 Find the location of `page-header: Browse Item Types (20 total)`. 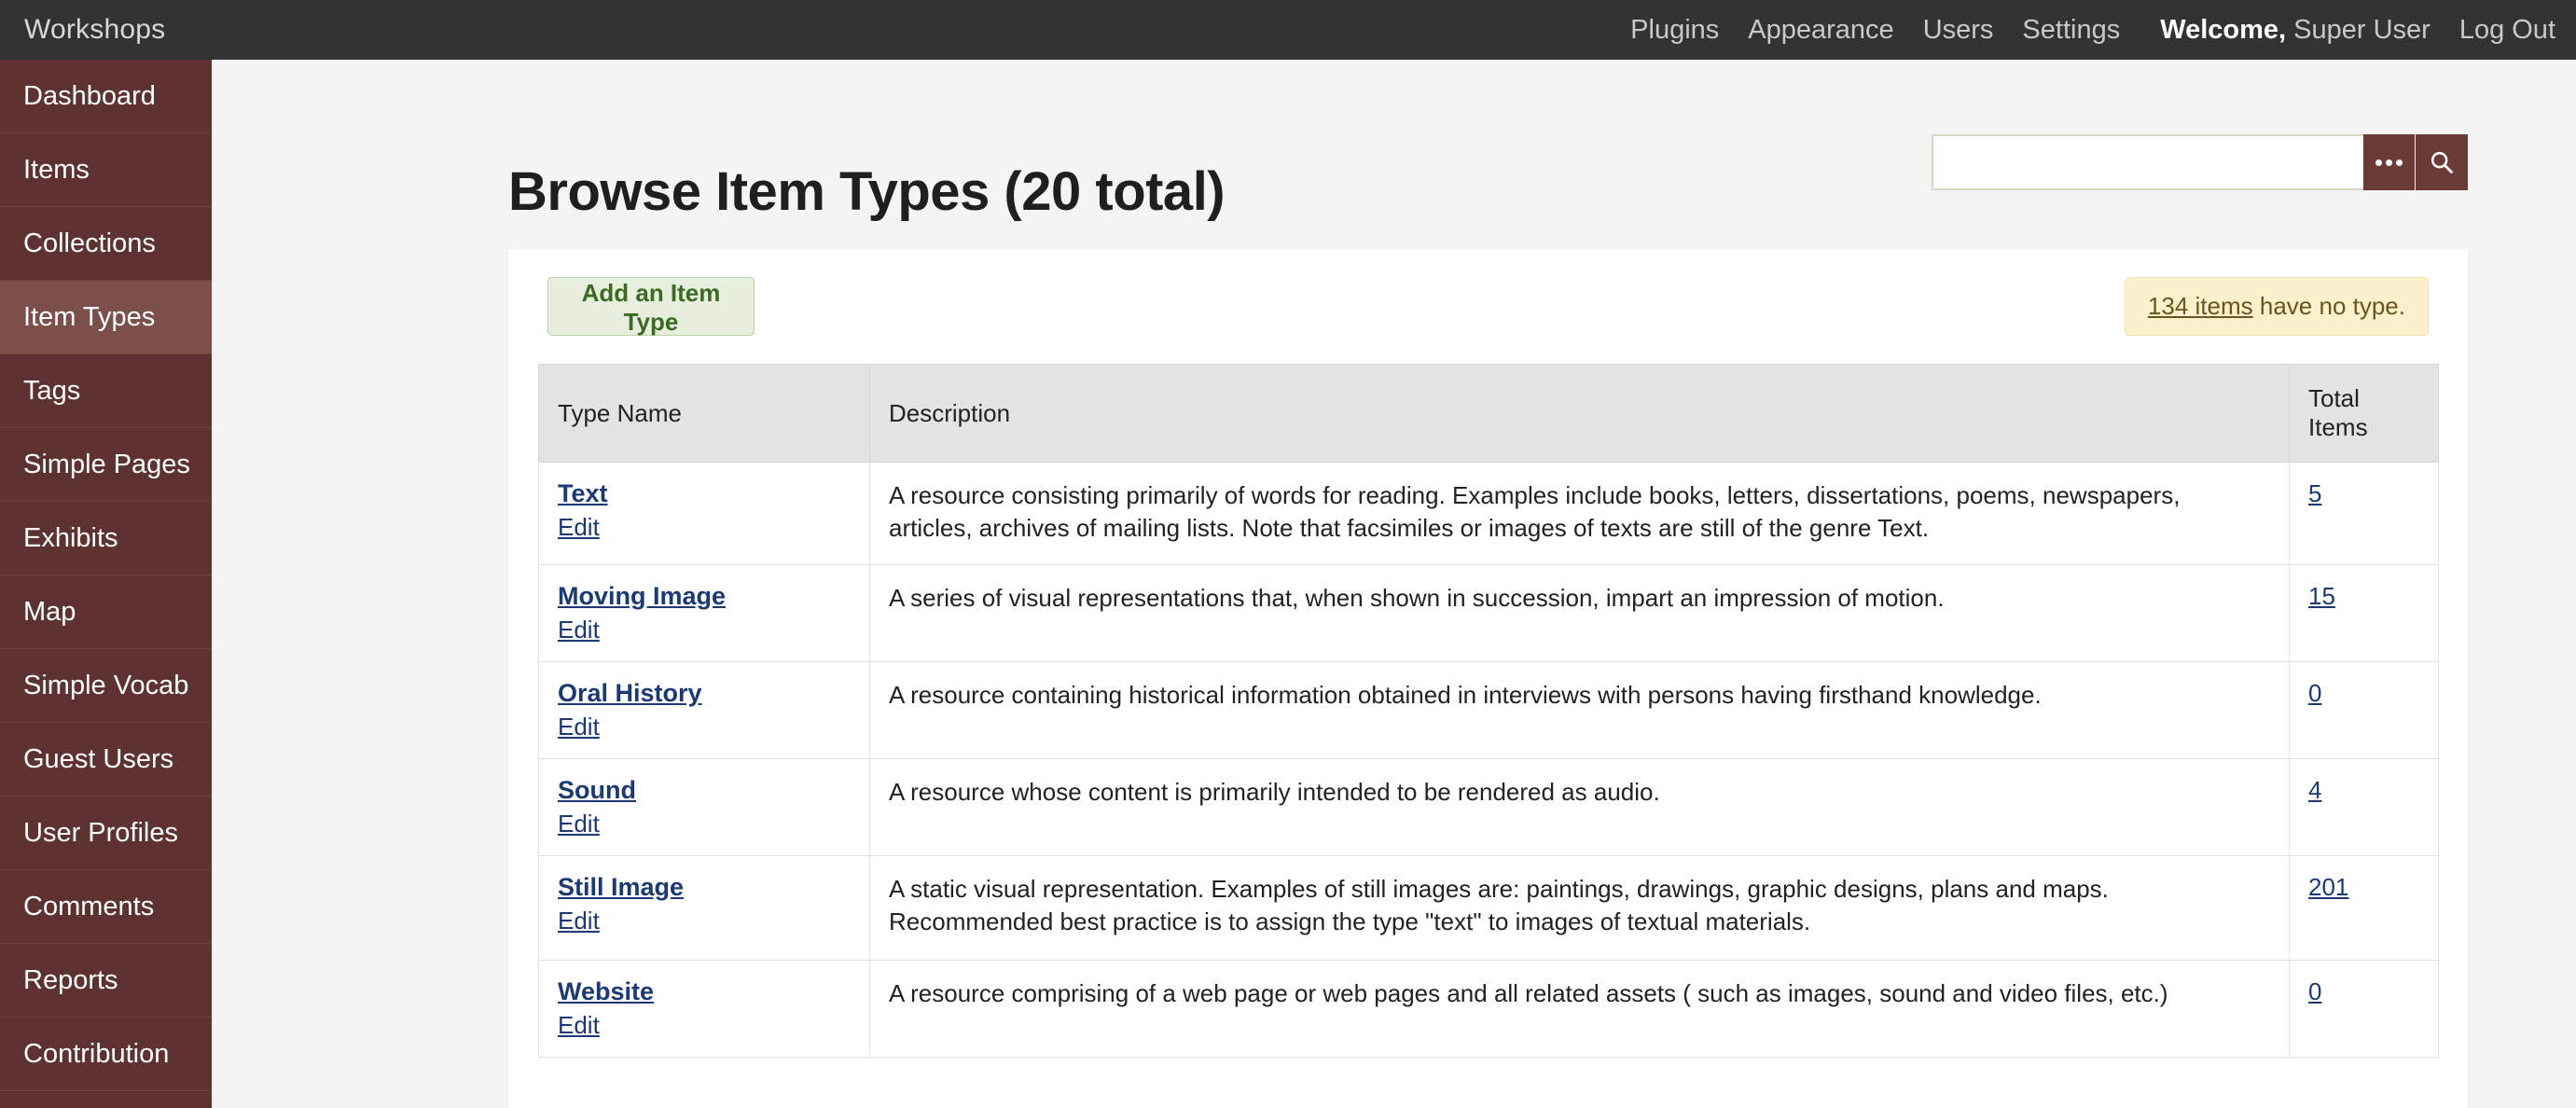

page-header: Browse Item Types (20 total) is located at coordinates (1488, 166).